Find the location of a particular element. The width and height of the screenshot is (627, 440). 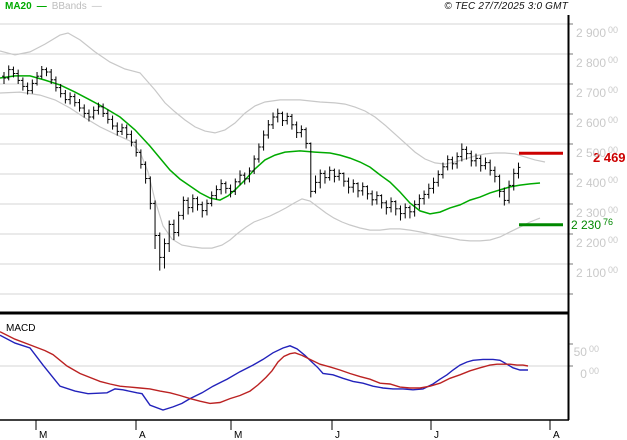

ma20-legend-label: MA20 is located at coordinates (18, 6).